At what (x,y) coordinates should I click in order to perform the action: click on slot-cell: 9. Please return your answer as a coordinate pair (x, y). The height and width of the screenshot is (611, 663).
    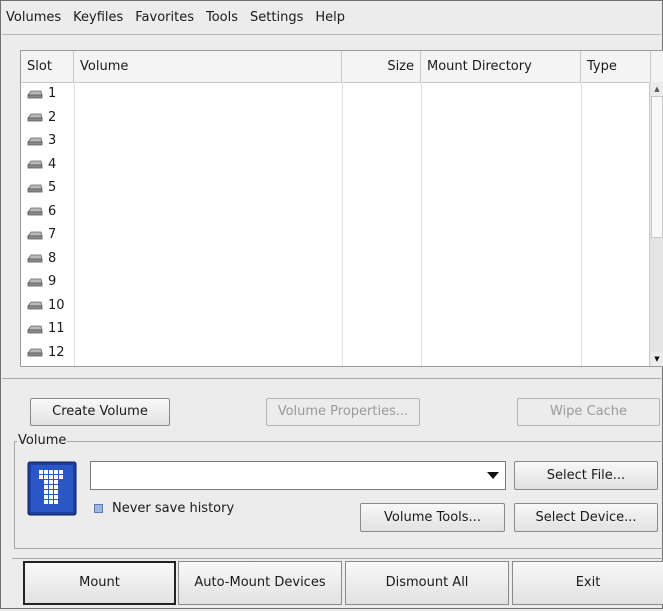
    Looking at the image, I should click on (38, 281).